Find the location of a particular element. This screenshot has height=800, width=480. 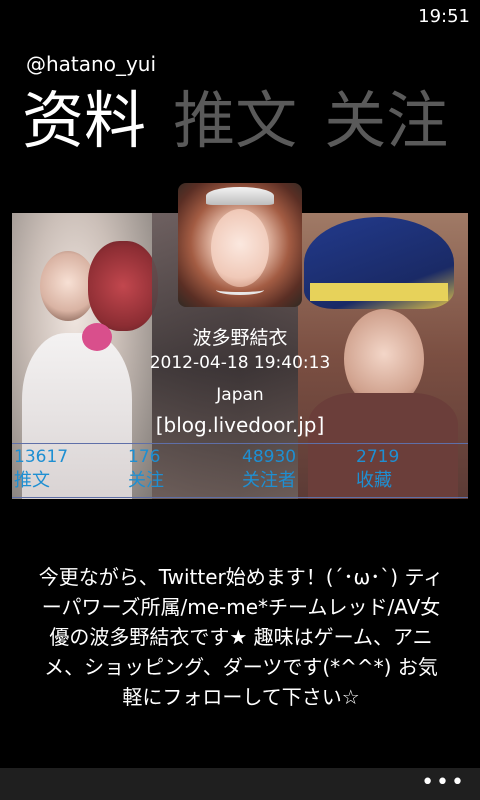

stat-followers: 48930 关注者 is located at coordinates (297, 470).